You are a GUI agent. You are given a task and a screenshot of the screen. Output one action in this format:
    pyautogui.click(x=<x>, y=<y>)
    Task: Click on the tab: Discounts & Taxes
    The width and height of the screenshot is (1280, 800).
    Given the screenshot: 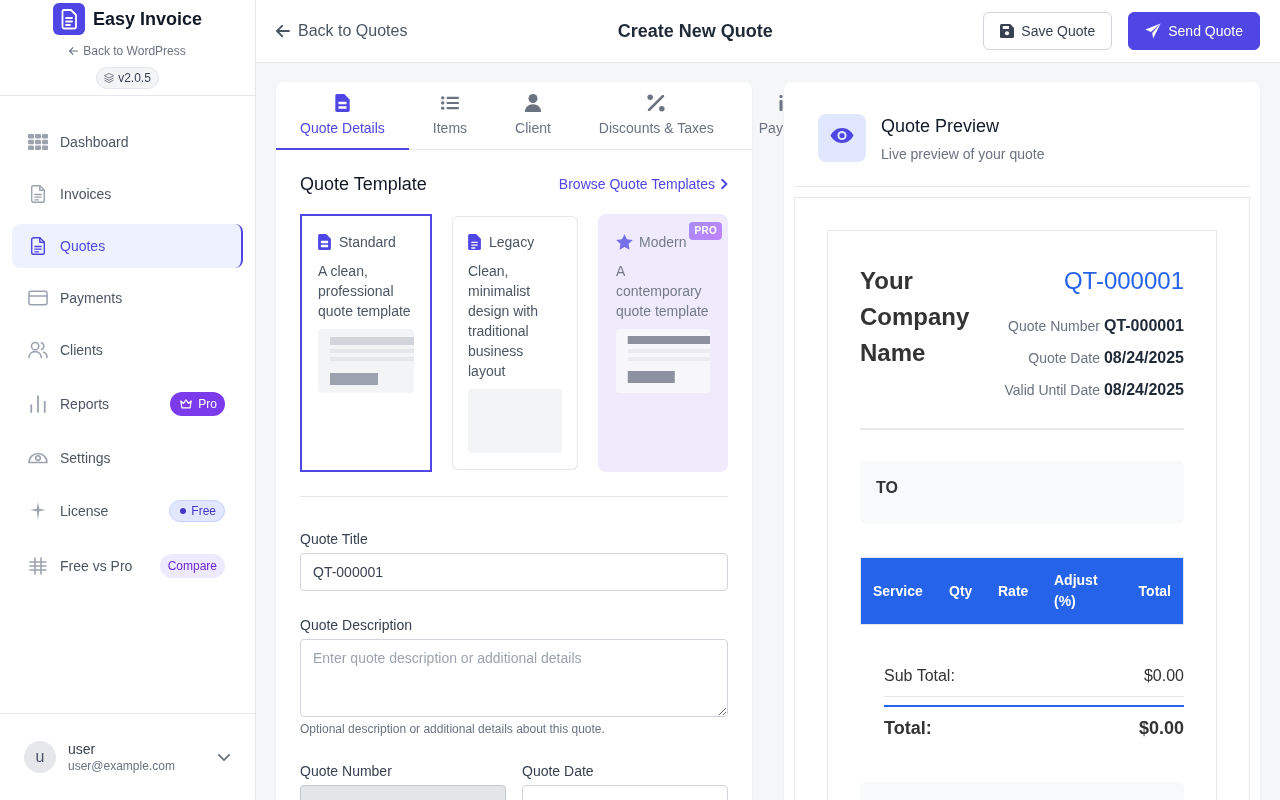 What is the action you would take?
    pyautogui.click(x=656, y=116)
    